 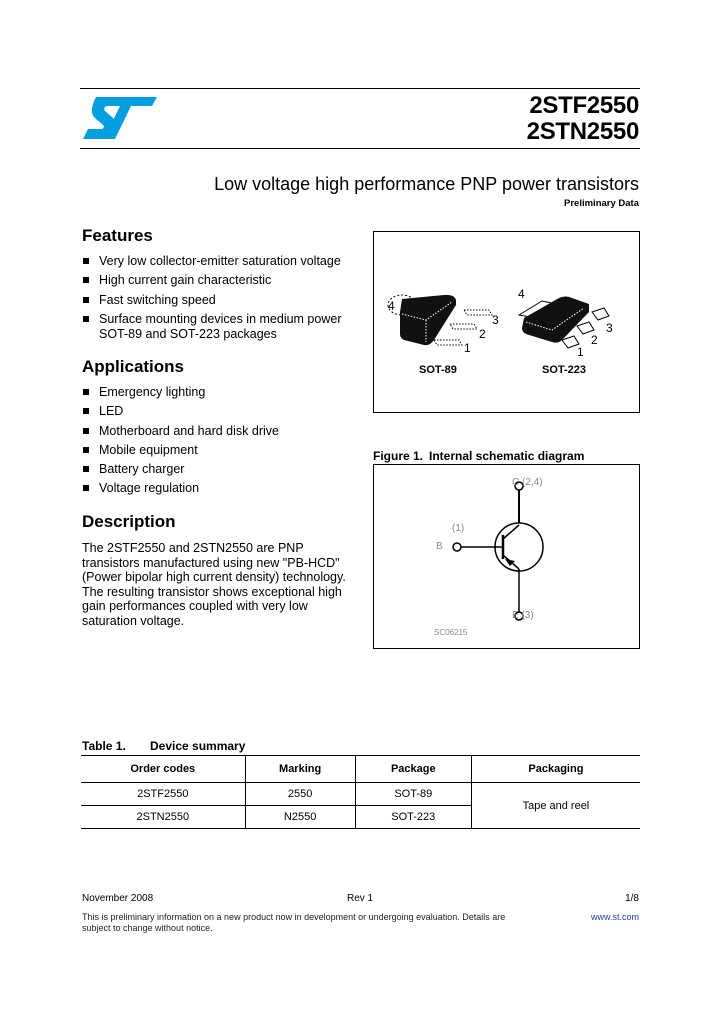 What do you see at coordinates (163, 817) in the screenshot?
I see `table-cell: 2STN2550` at bounding box center [163, 817].